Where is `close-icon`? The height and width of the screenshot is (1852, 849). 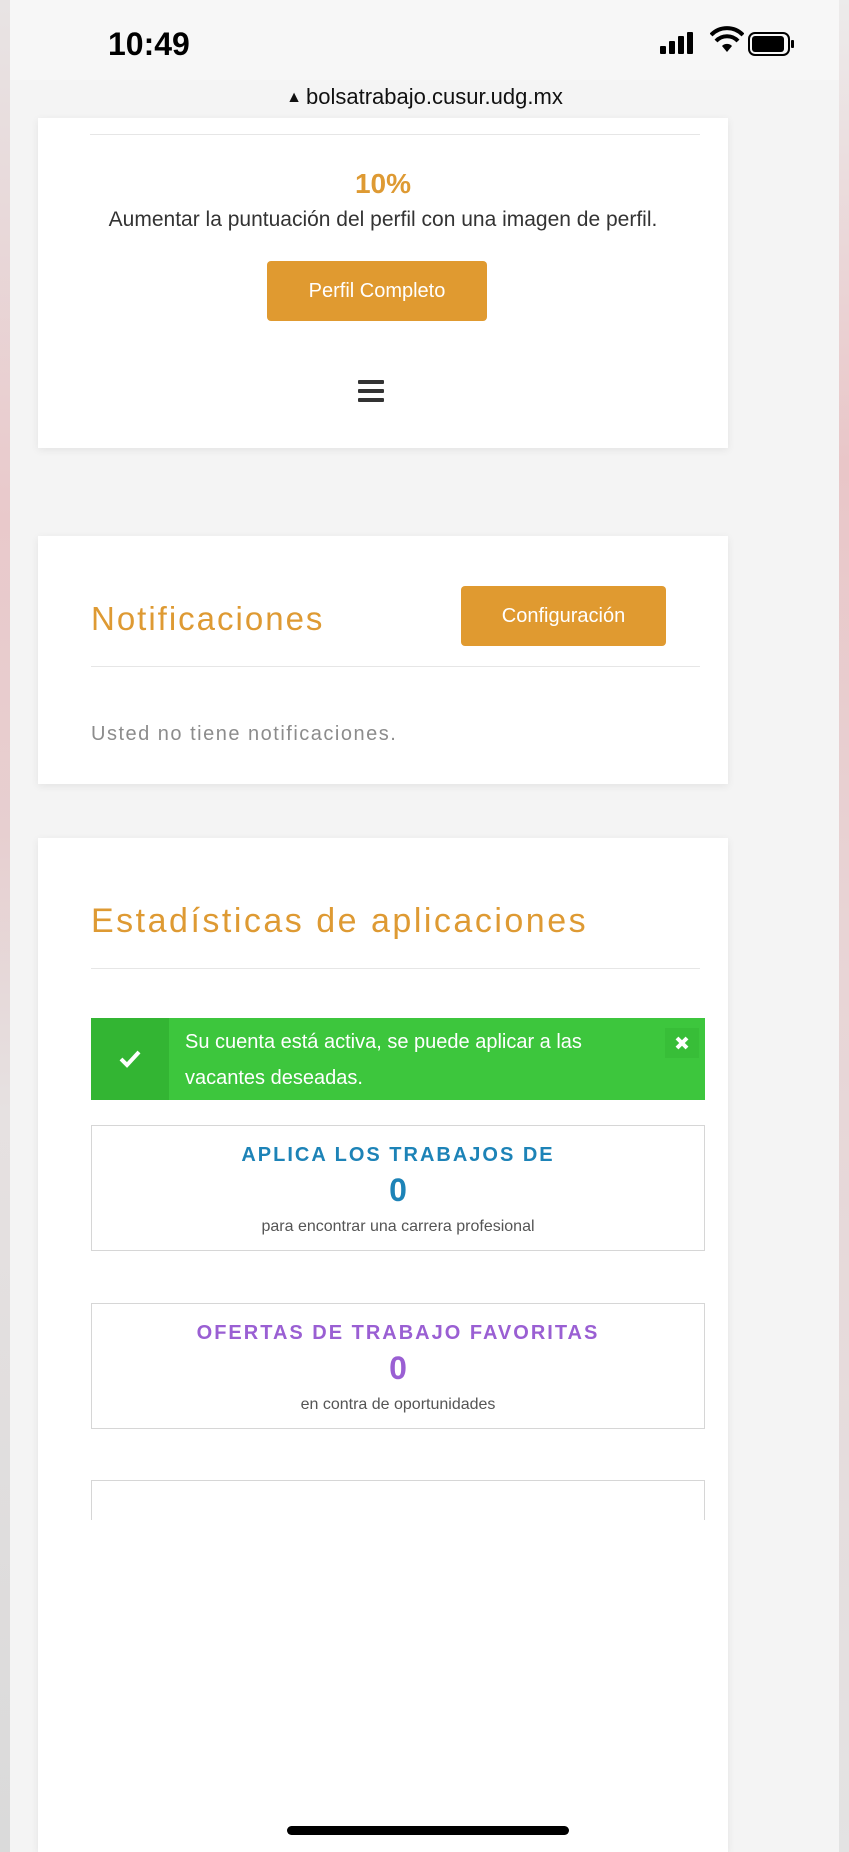 close-icon is located at coordinates (682, 1043).